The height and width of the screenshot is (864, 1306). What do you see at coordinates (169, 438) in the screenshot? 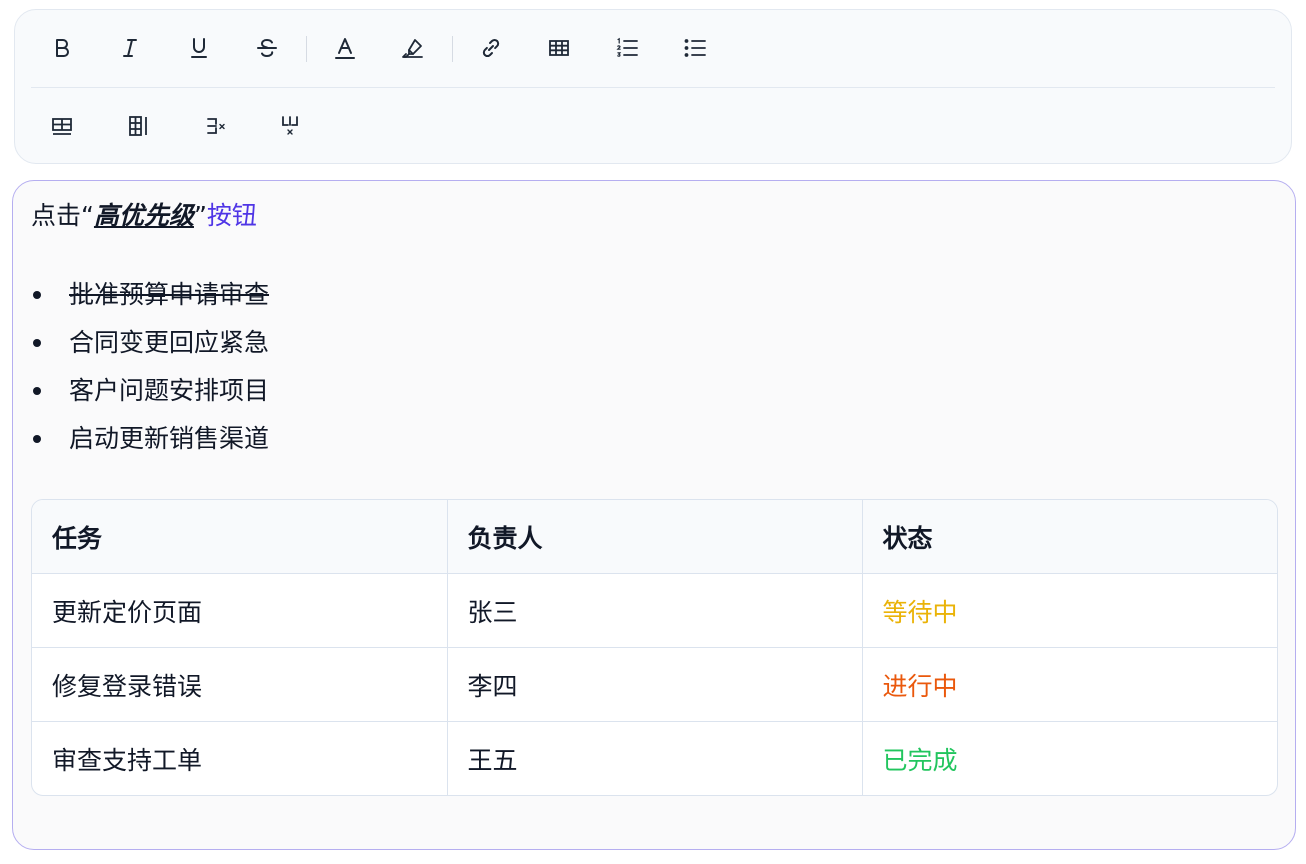
I see `list-item-text: 启动更新销售渠道` at bounding box center [169, 438].